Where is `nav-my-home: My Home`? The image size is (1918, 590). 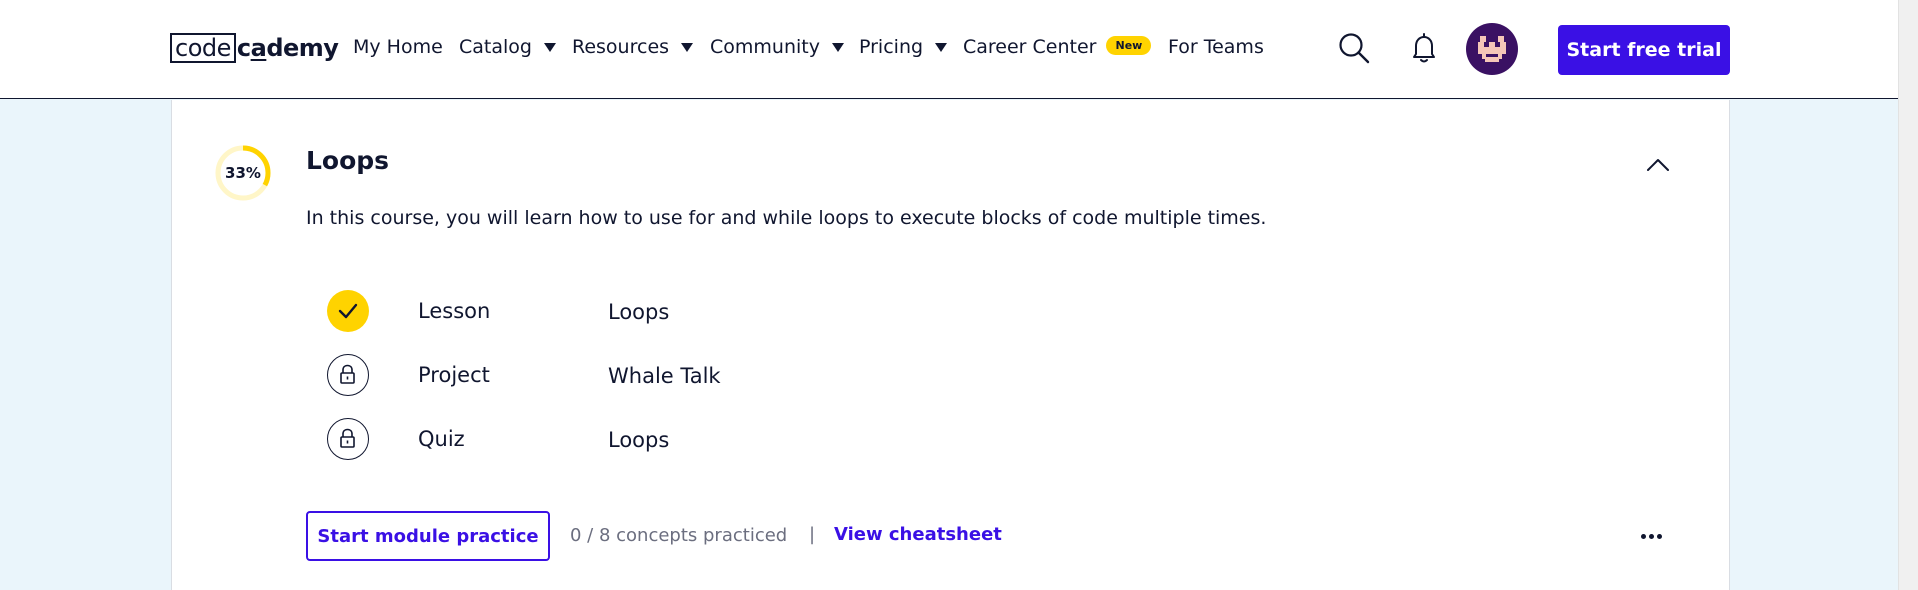 nav-my-home: My Home is located at coordinates (398, 47).